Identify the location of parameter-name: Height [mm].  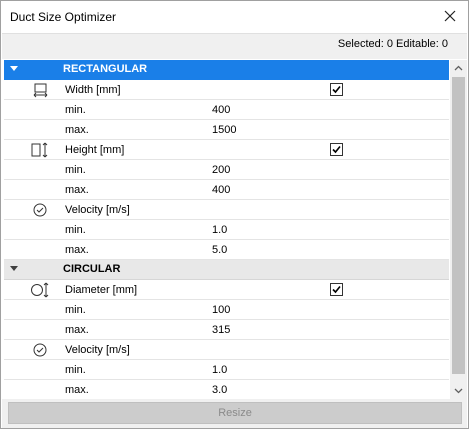
(95, 150).